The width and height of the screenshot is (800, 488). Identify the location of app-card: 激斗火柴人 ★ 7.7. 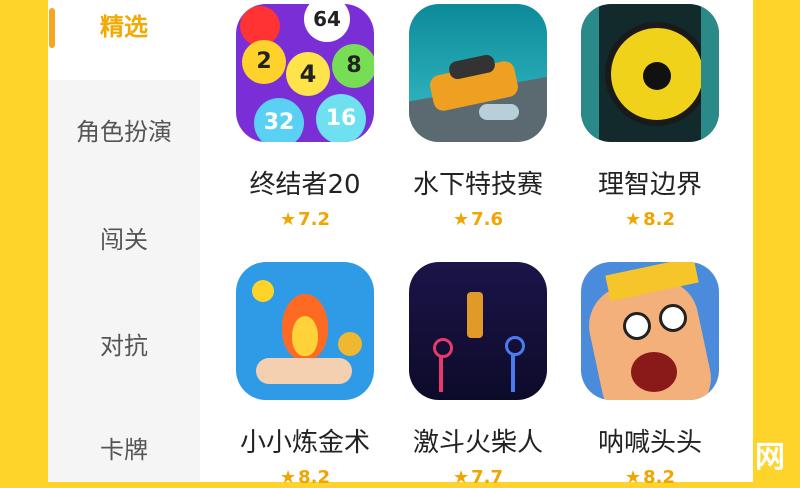
(478, 375).